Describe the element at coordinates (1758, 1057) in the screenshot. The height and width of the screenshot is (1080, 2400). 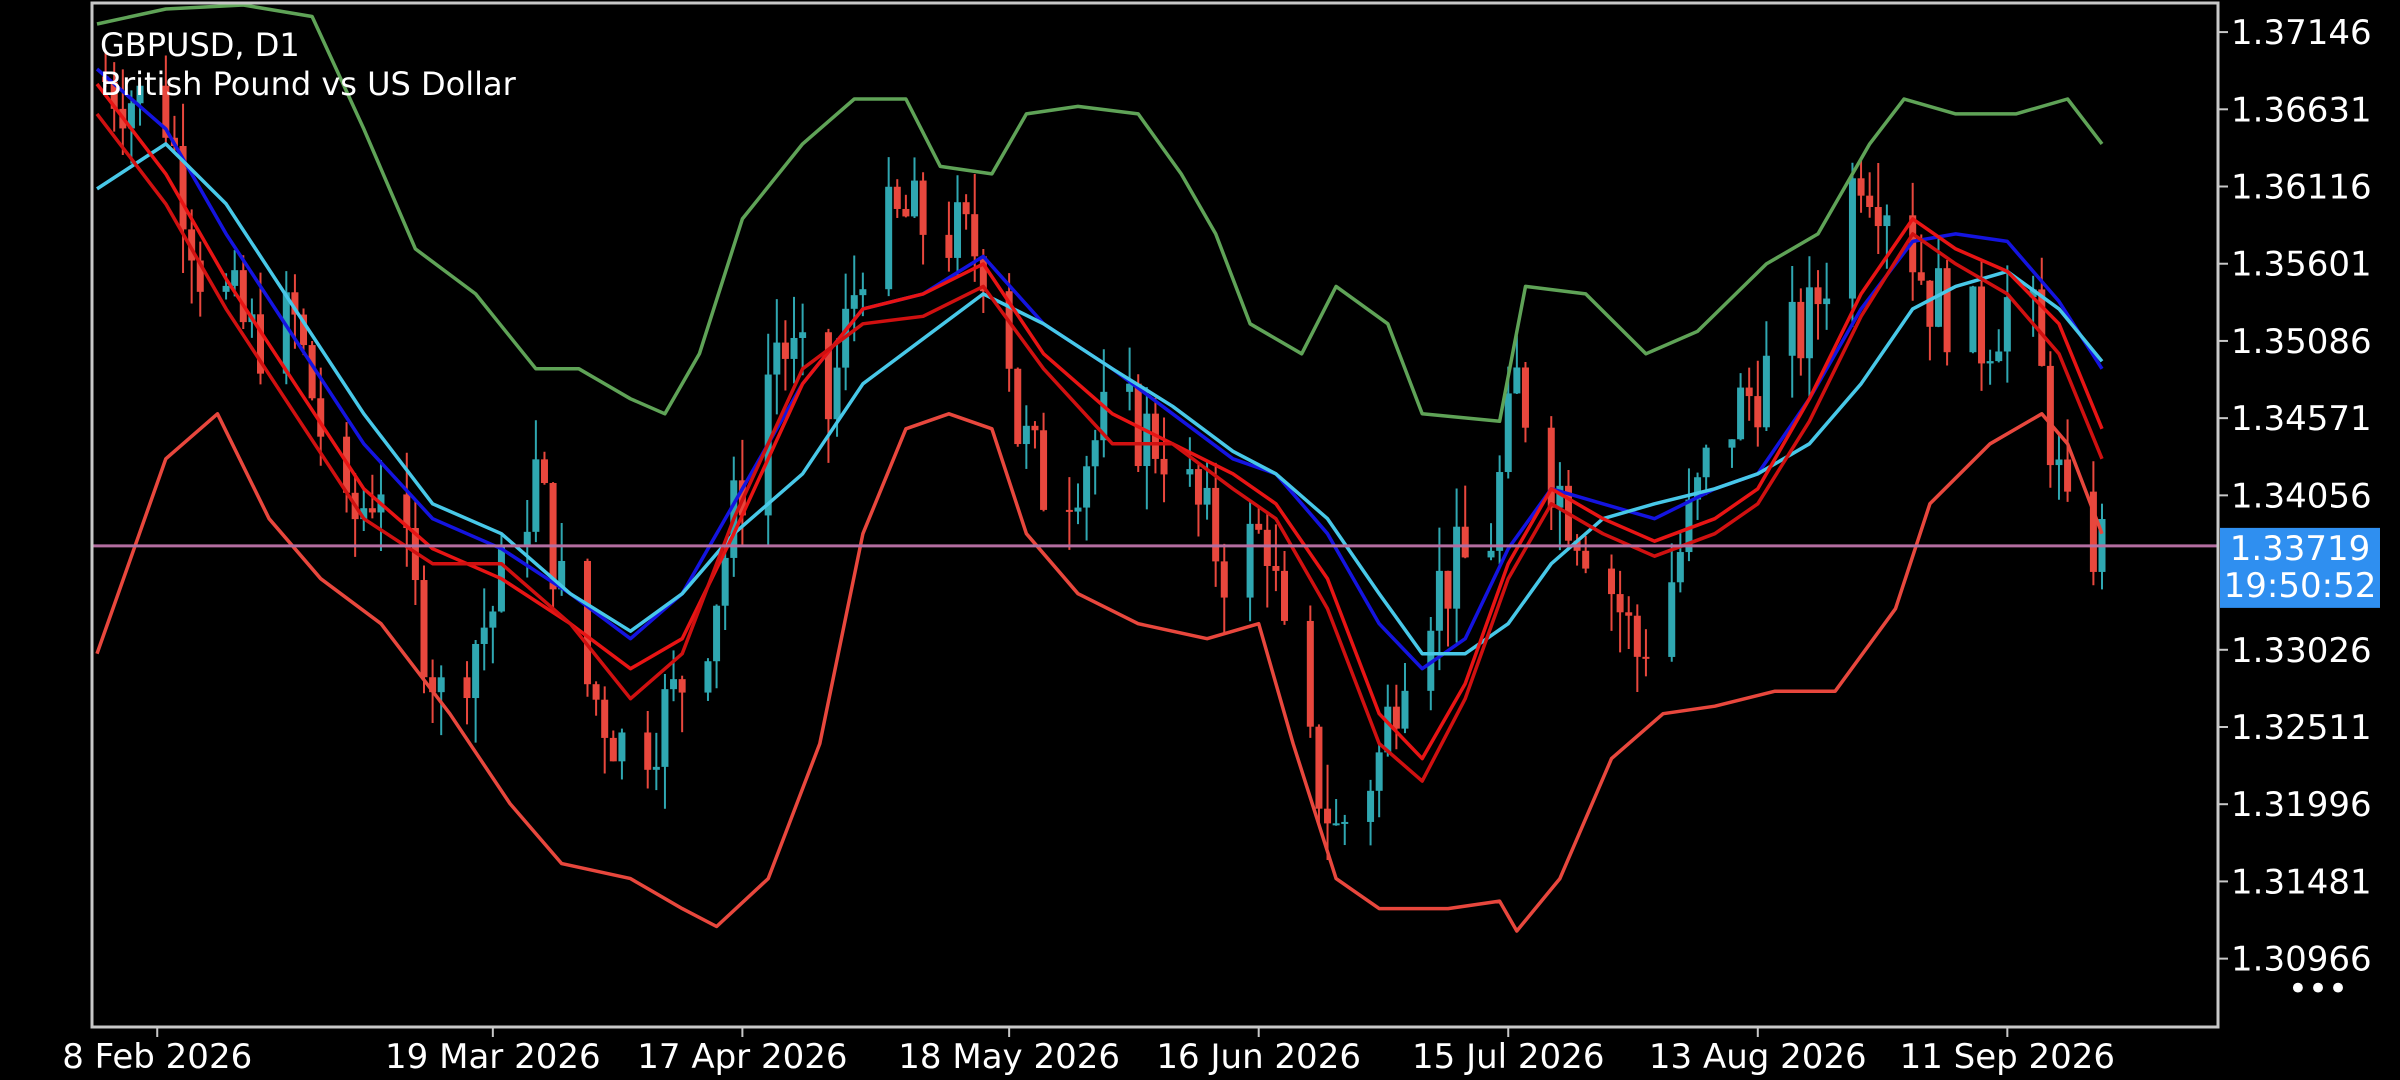
I see `time-tick-label: 13 Aug 2026` at that location.